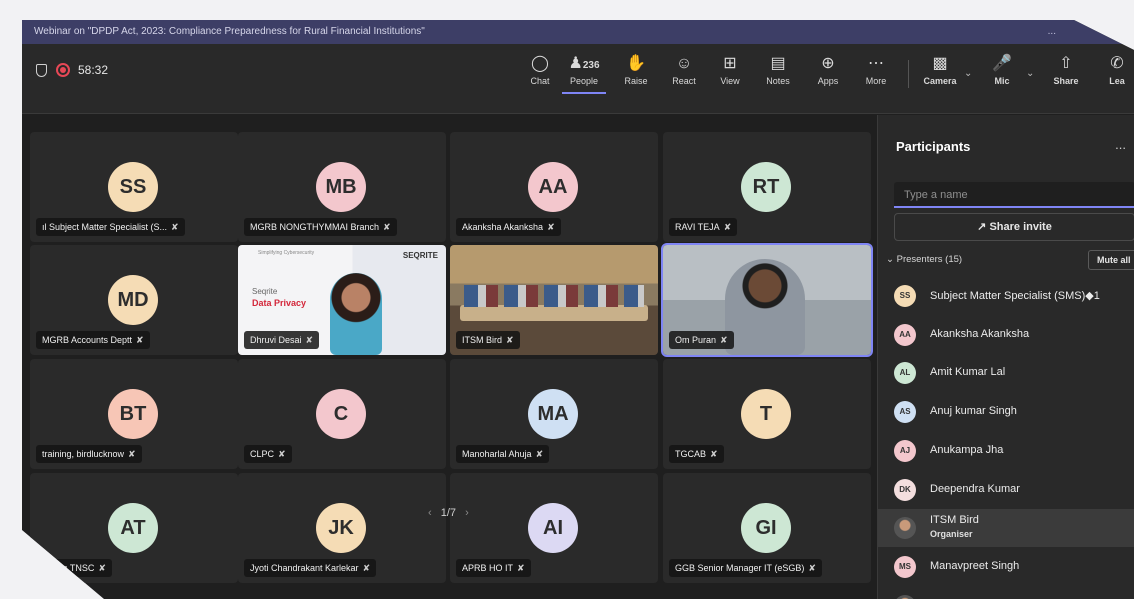  I want to click on presenters-section-header: ⌄ Presenters (15), so click(924, 259).